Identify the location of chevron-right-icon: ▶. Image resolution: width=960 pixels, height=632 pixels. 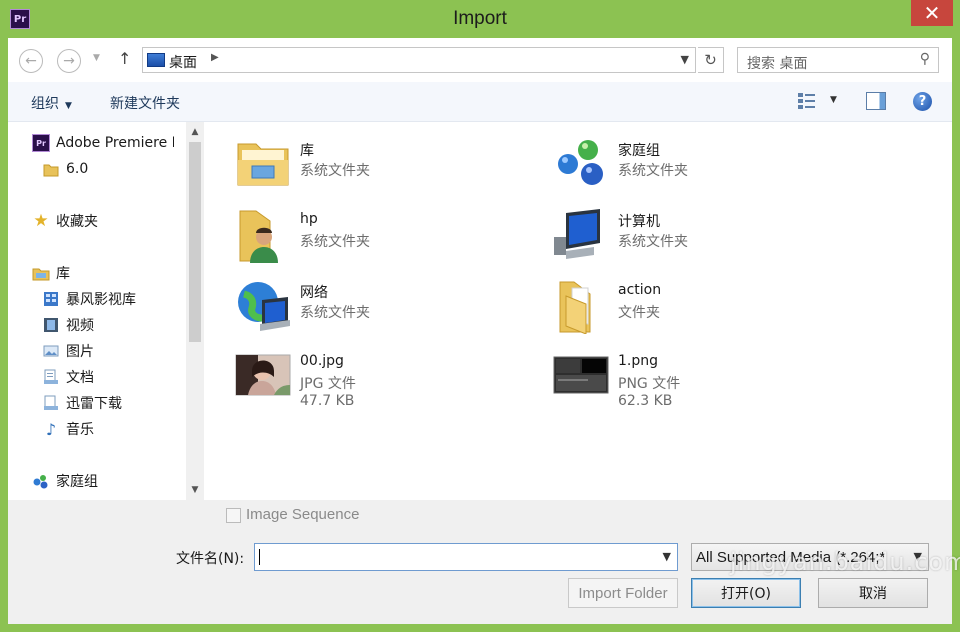
(215, 57).